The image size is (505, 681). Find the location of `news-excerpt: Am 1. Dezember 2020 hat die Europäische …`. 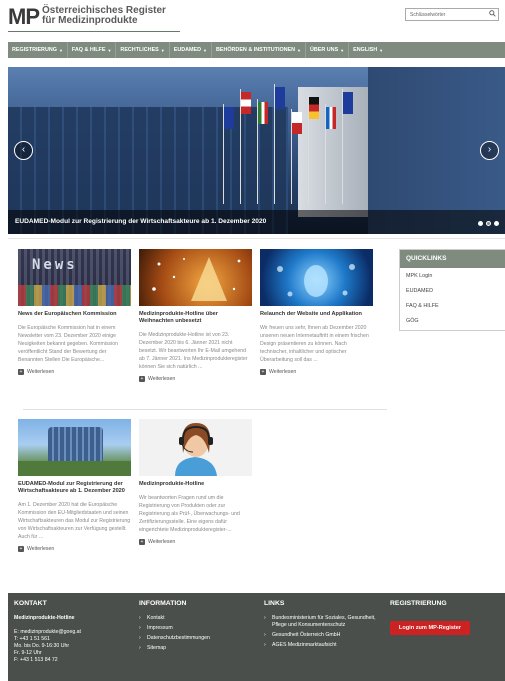

news-excerpt: Am 1. Dezember 2020 hat die Europäische … is located at coordinates (74, 521).